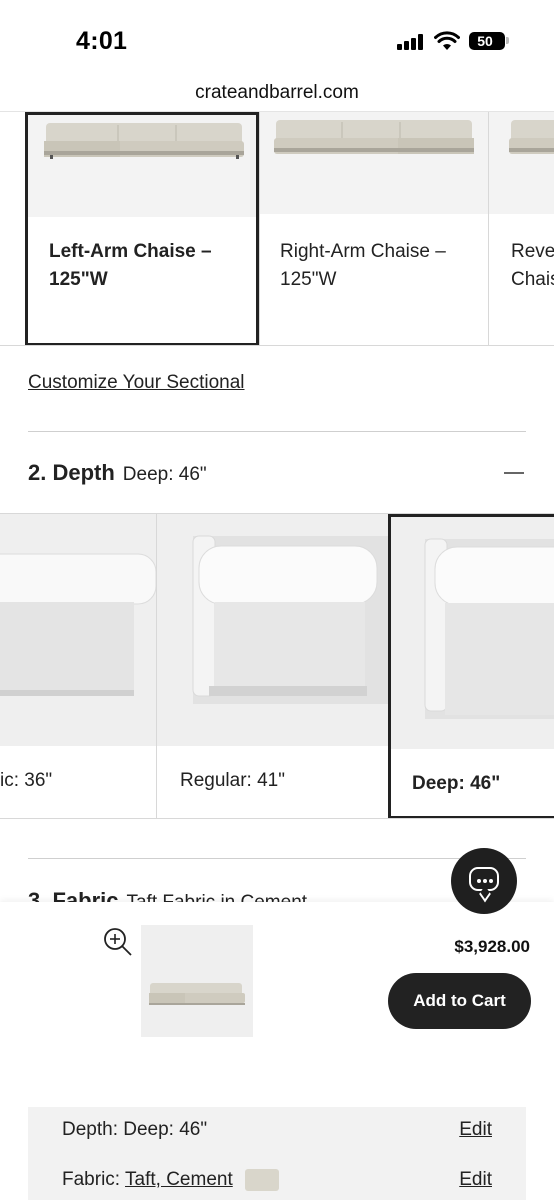 This screenshot has height=1200, width=554. I want to click on battery-icon: 50, so click(487, 41).